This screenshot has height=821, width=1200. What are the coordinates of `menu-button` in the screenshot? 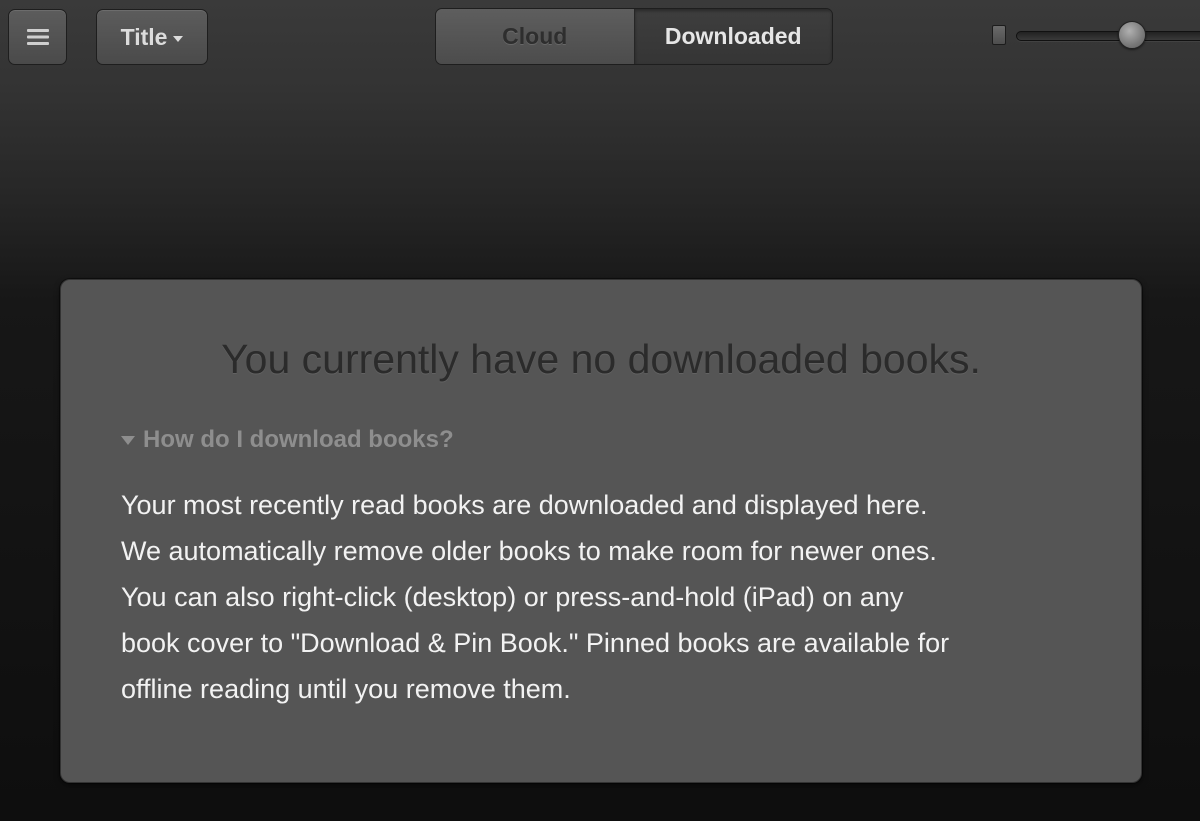 It's located at (37, 37).